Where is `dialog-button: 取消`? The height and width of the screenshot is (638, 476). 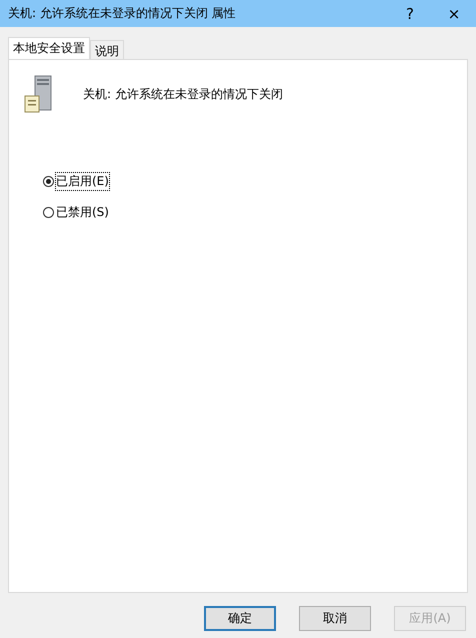 dialog-button: 取消 is located at coordinates (335, 618).